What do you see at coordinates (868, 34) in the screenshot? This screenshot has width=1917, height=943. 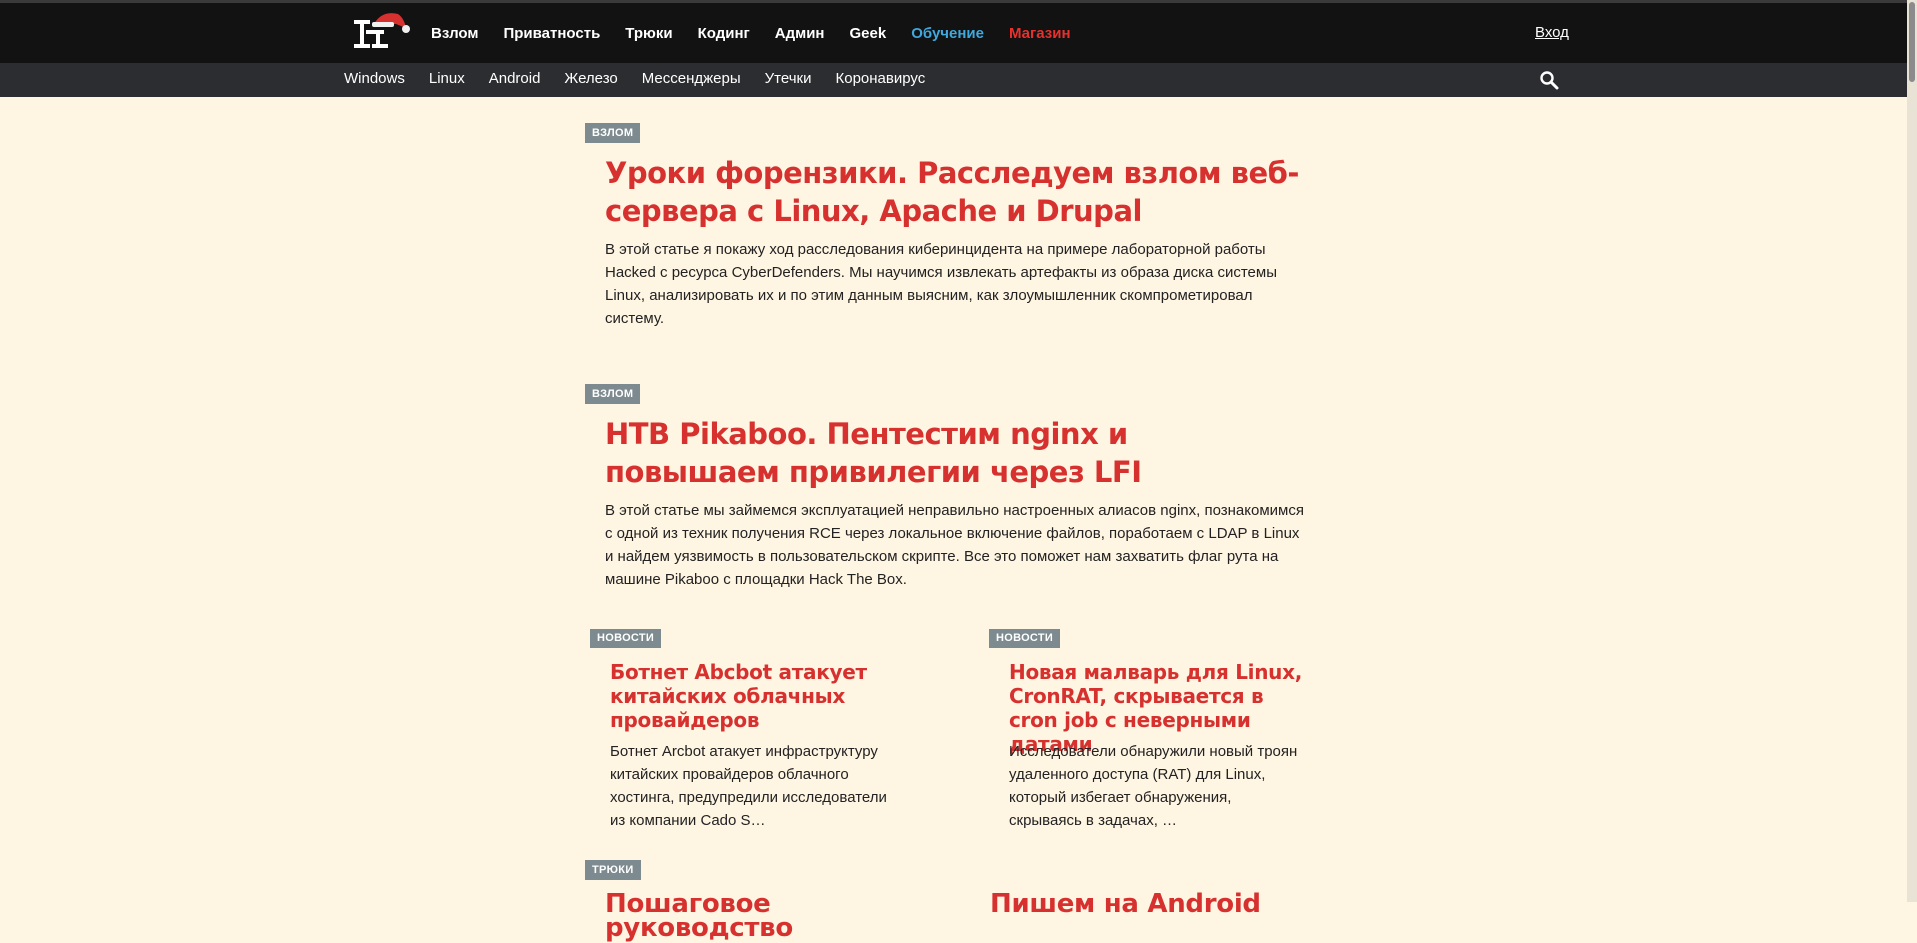 I see `nav-geek: Geek` at bounding box center [868, 34].